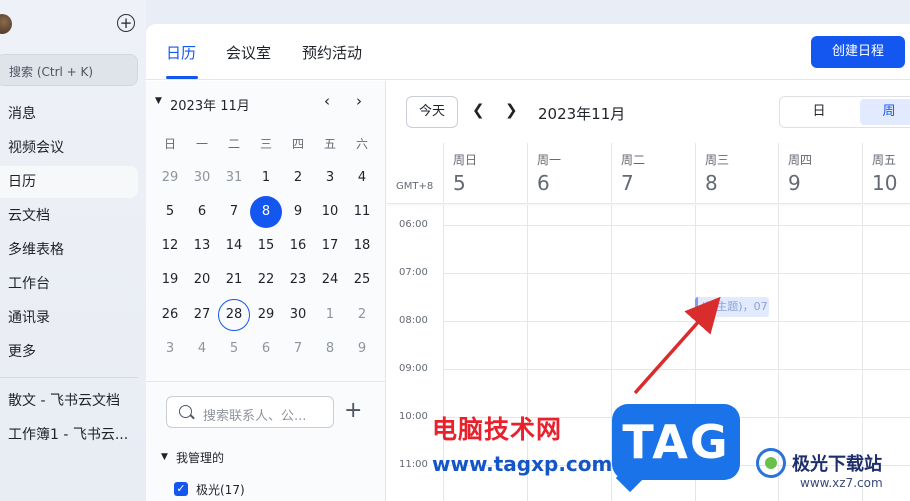 This screenshot has width=910, height=501. I want to click on watermark-url: www.tagxp.com, so click(522, 464).